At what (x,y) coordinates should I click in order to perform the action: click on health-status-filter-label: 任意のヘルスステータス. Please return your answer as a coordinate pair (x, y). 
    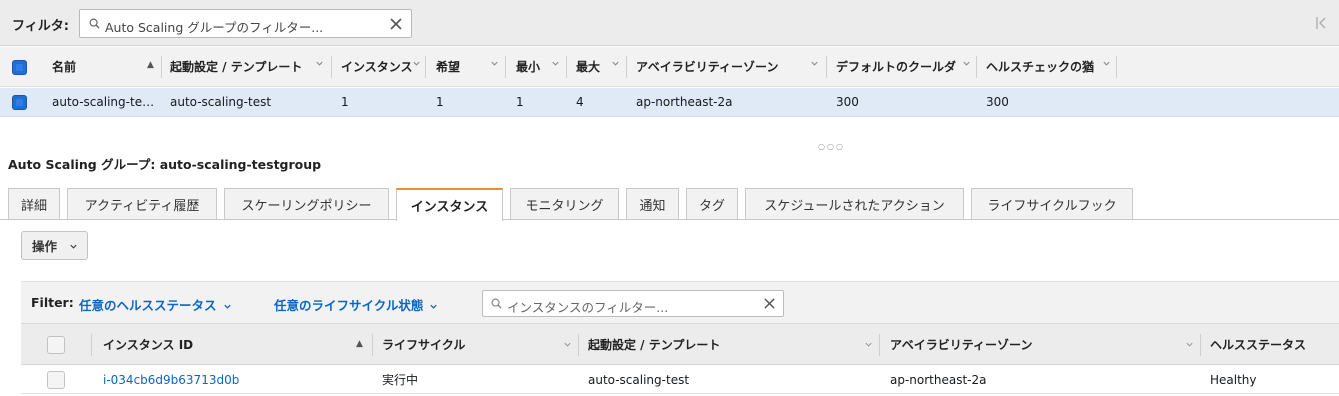
    Looking at the image, I should click on (148, 305).